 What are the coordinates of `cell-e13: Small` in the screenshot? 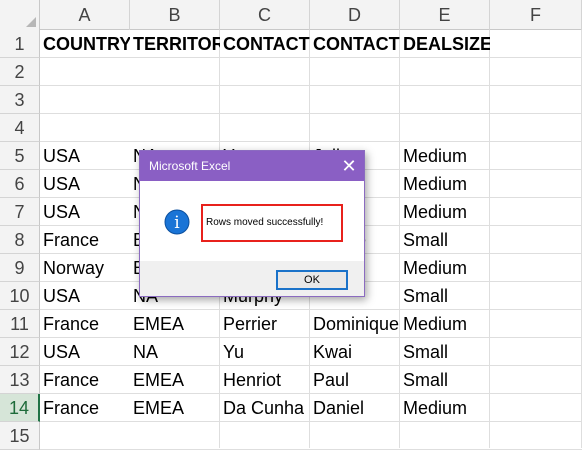 It's located at (445, 380).